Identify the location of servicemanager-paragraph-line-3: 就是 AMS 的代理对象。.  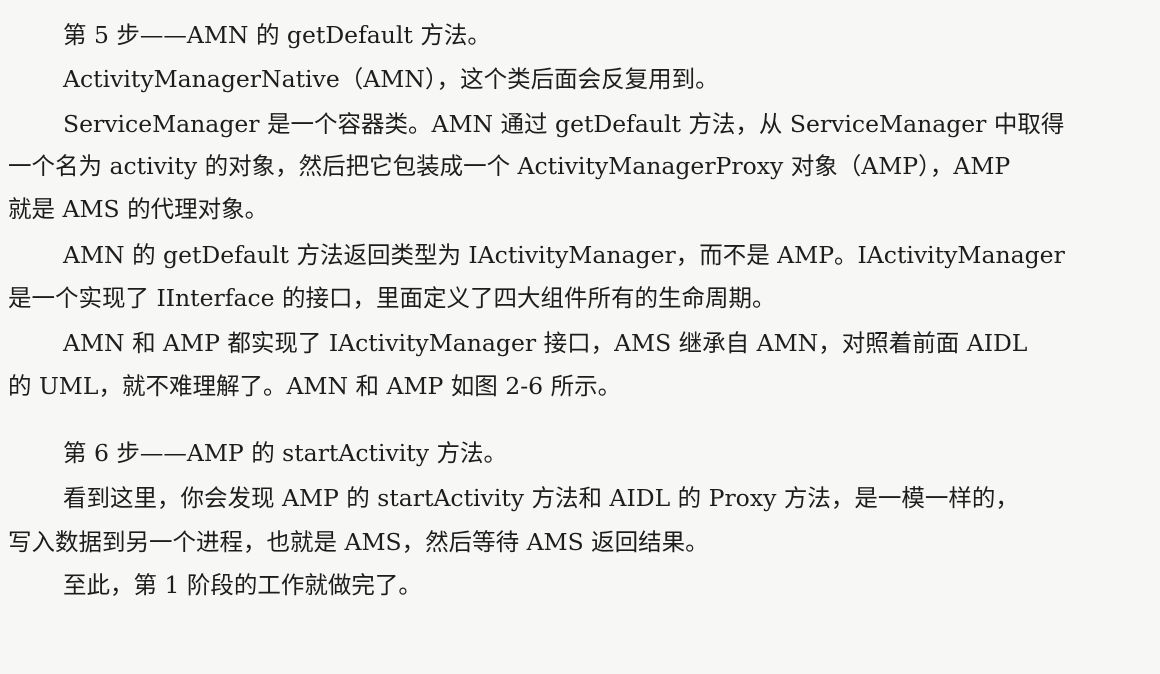
(580, 209).